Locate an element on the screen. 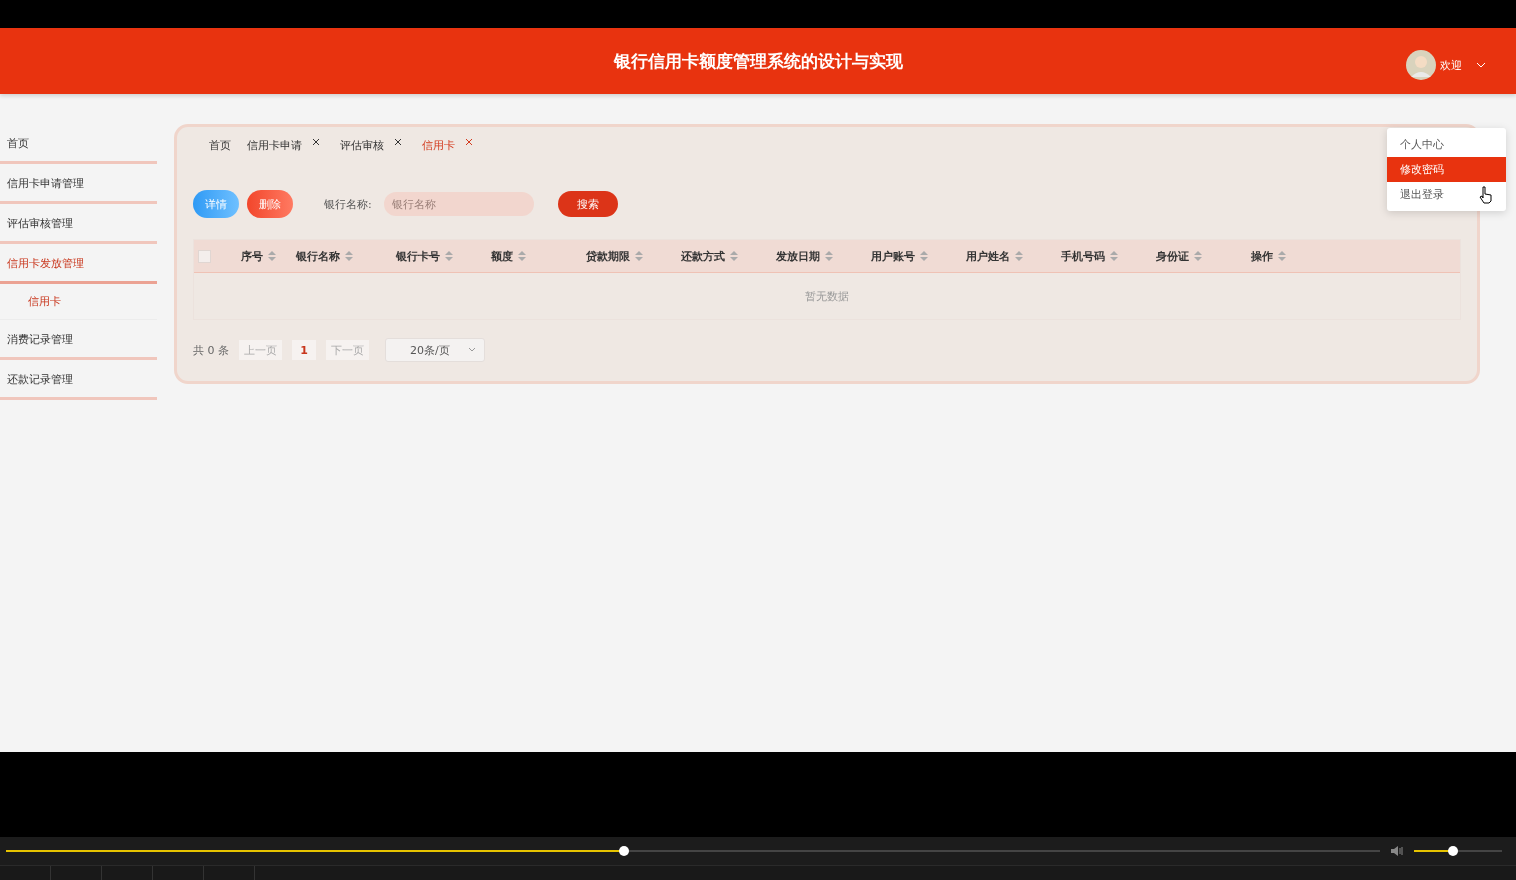  tab: 评估审核 is located at coordinates (362, 145).